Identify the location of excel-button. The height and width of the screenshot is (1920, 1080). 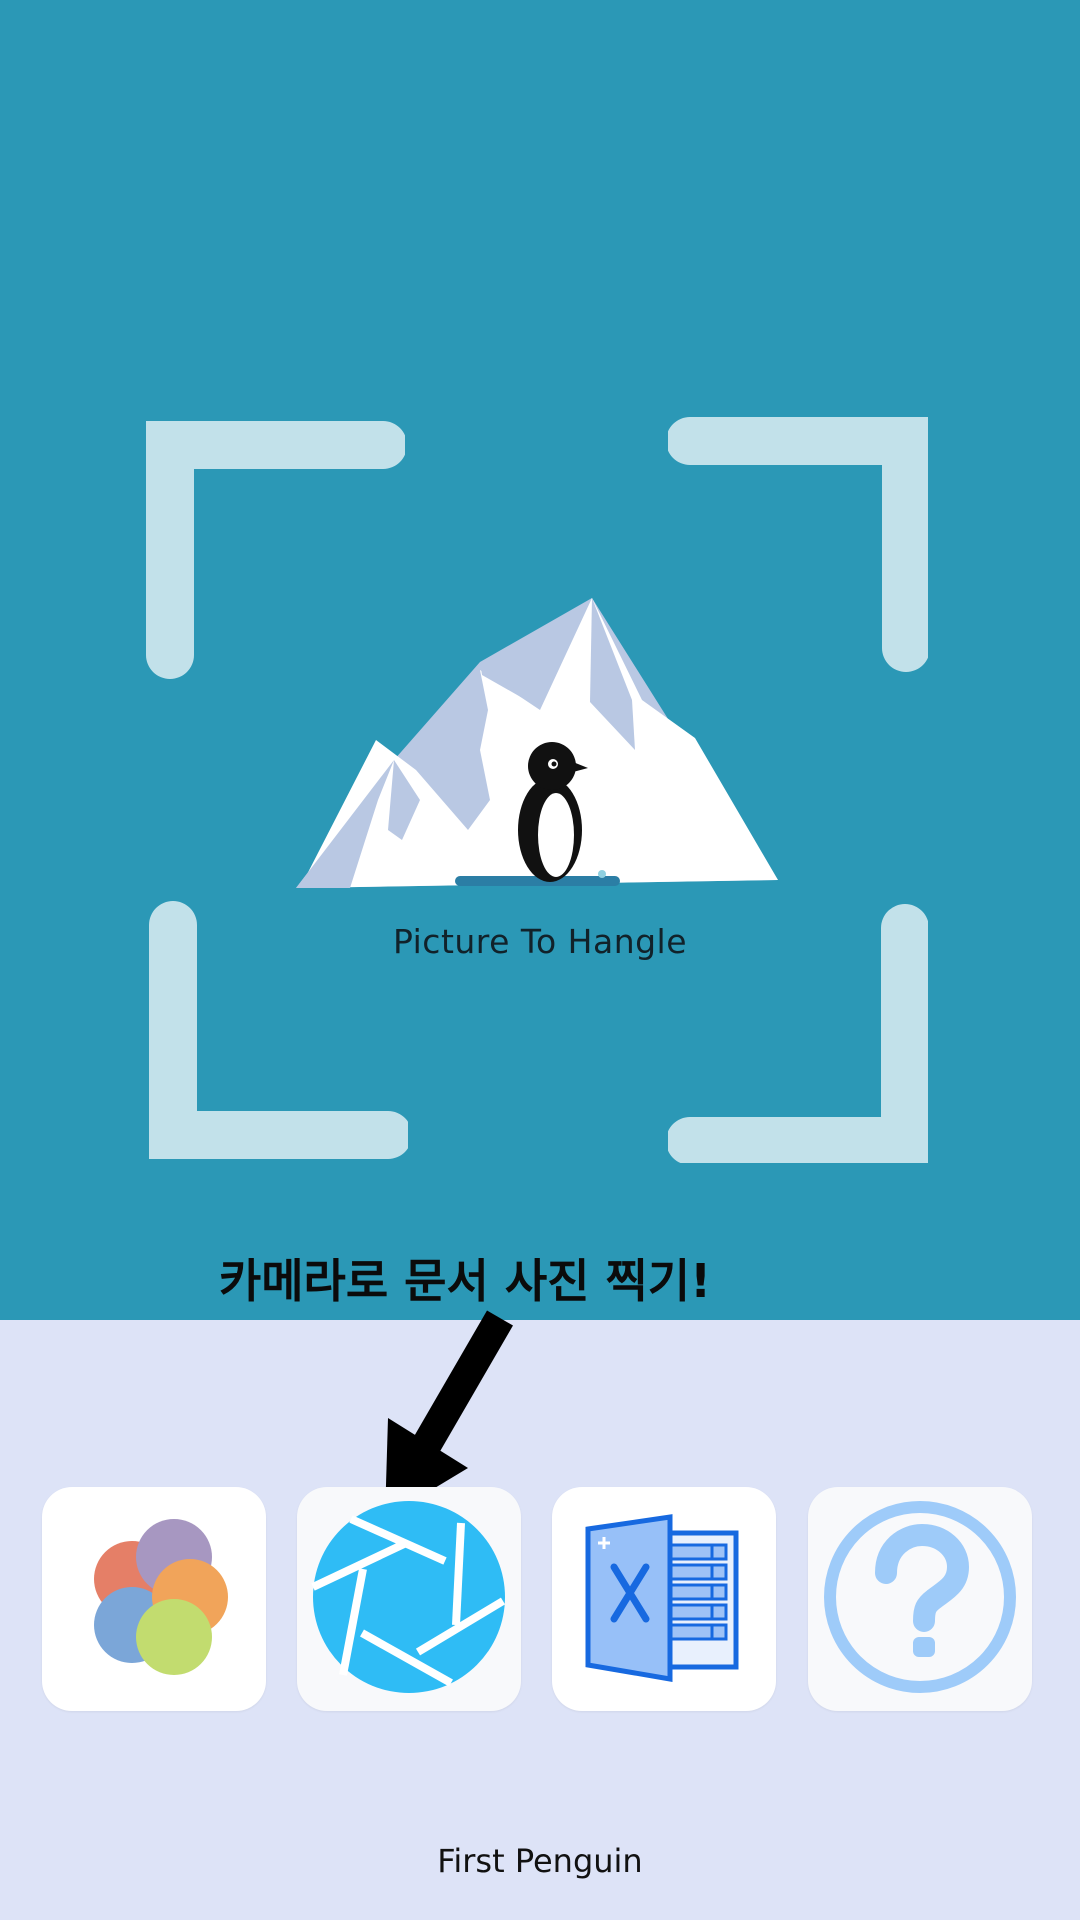
(664, 1599).